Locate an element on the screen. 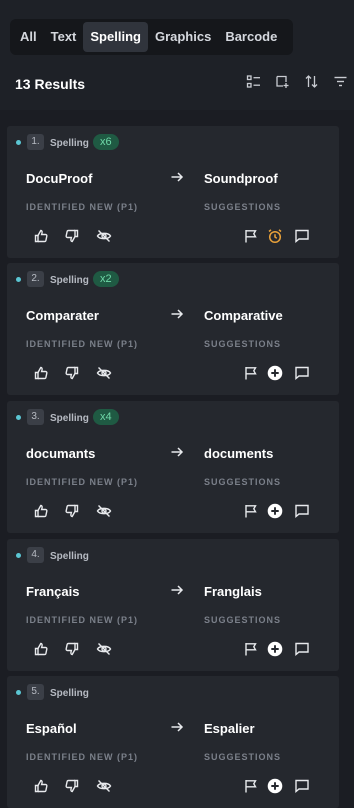 Image resolution: width=354 pixels, height=808 pixels. identified-word: documants is located at coordinates (61, 453).